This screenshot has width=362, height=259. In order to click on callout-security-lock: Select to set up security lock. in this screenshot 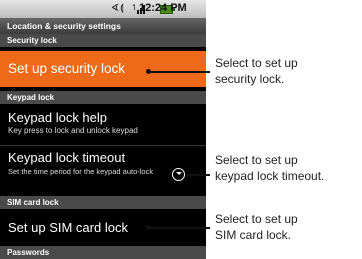, I will do `click(256, 71)`.